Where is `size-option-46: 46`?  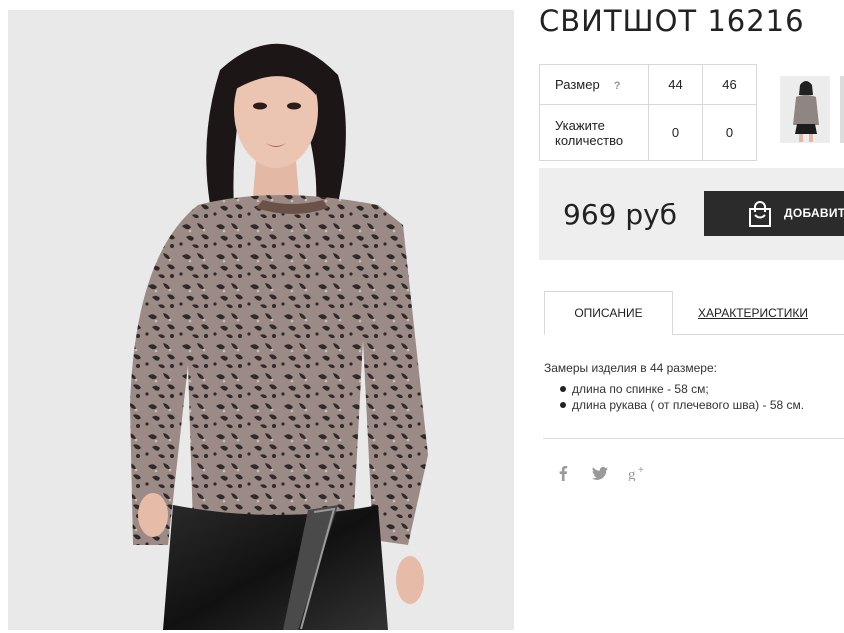
size-option-46: 46 is located at coordinates (729, 84).